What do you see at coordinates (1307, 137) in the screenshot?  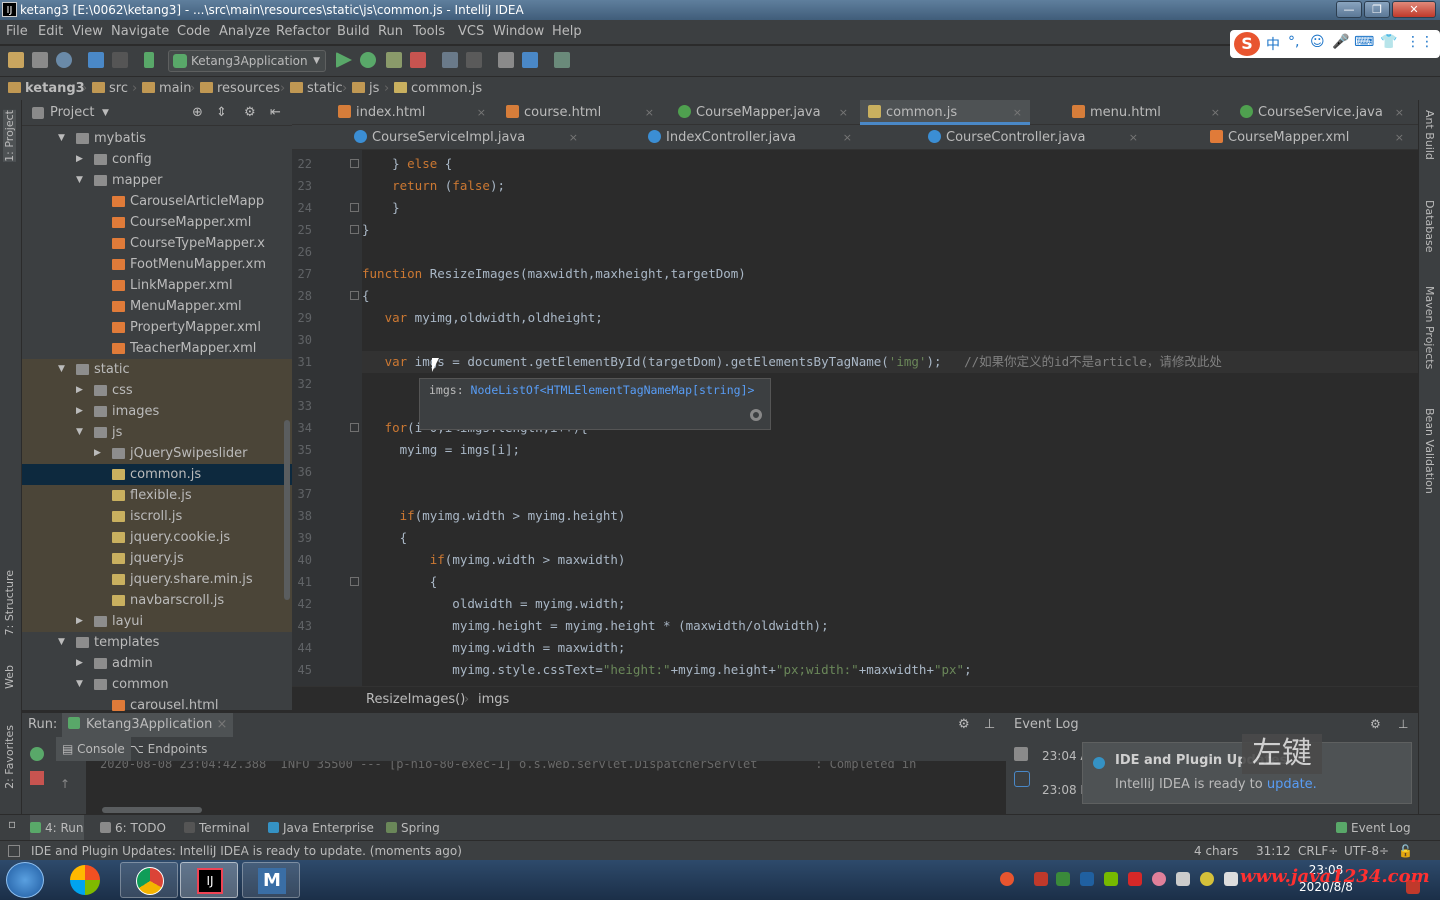 I see `editor-tab: CourseMapper.xml ×` at bounding box center [1307, 137].